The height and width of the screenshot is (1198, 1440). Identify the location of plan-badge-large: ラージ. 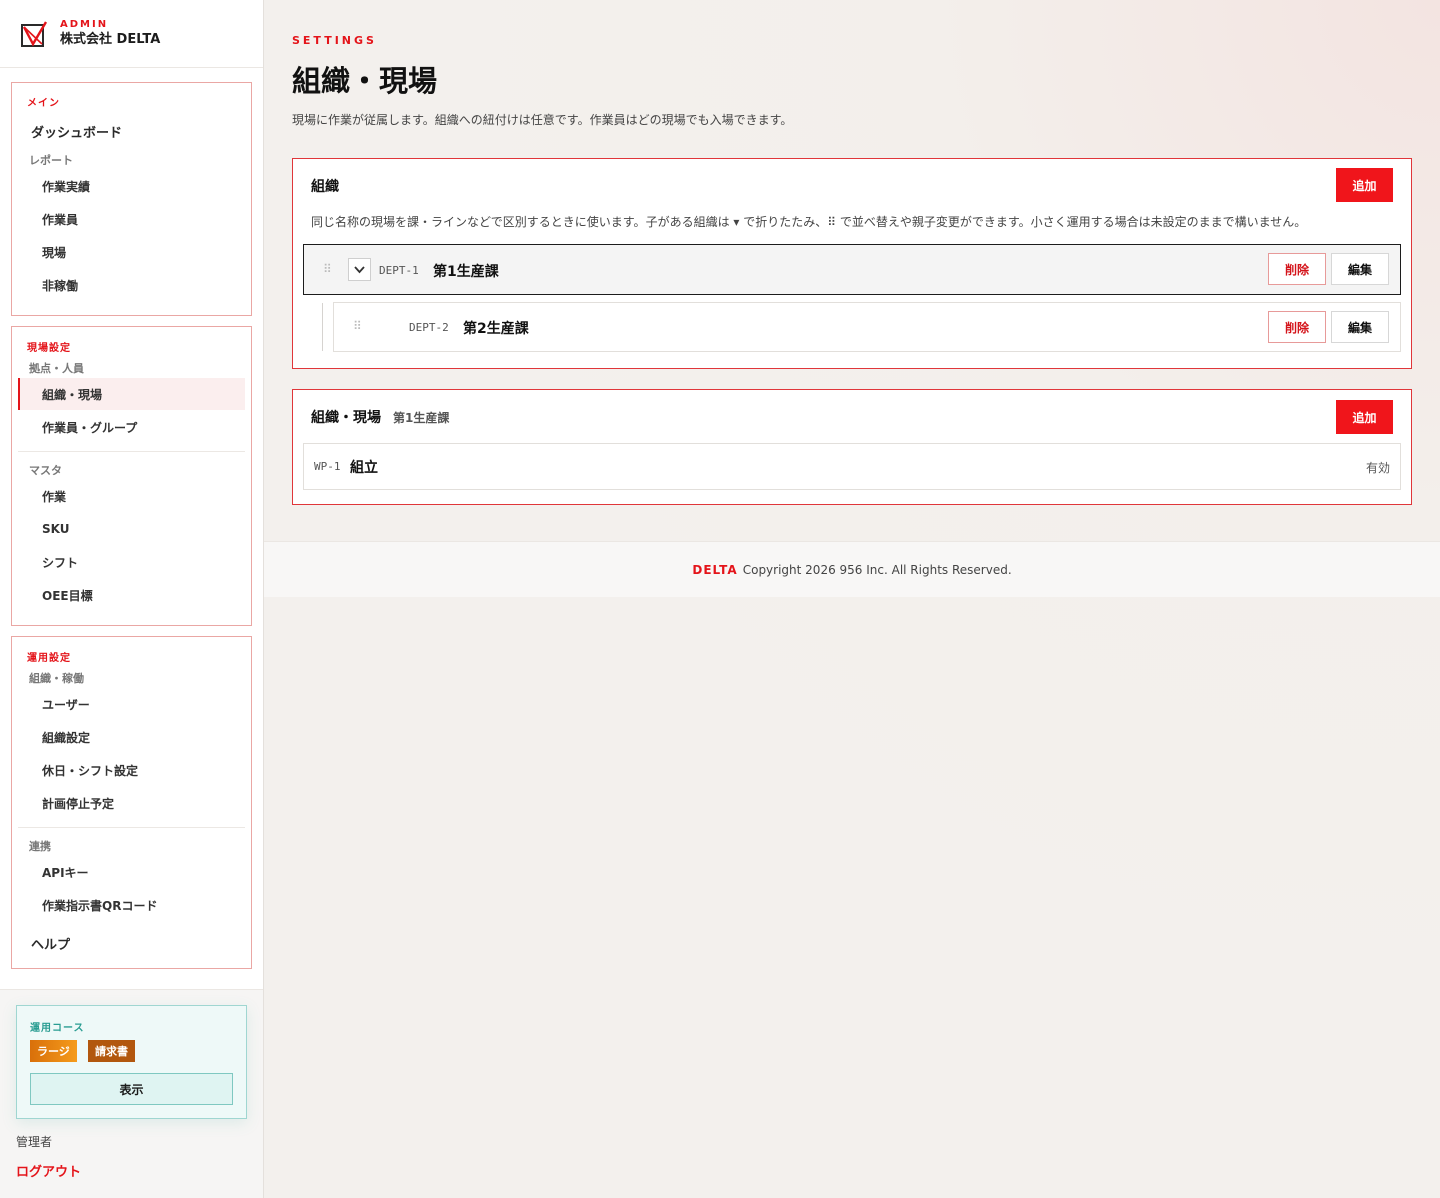
(53, 1051).